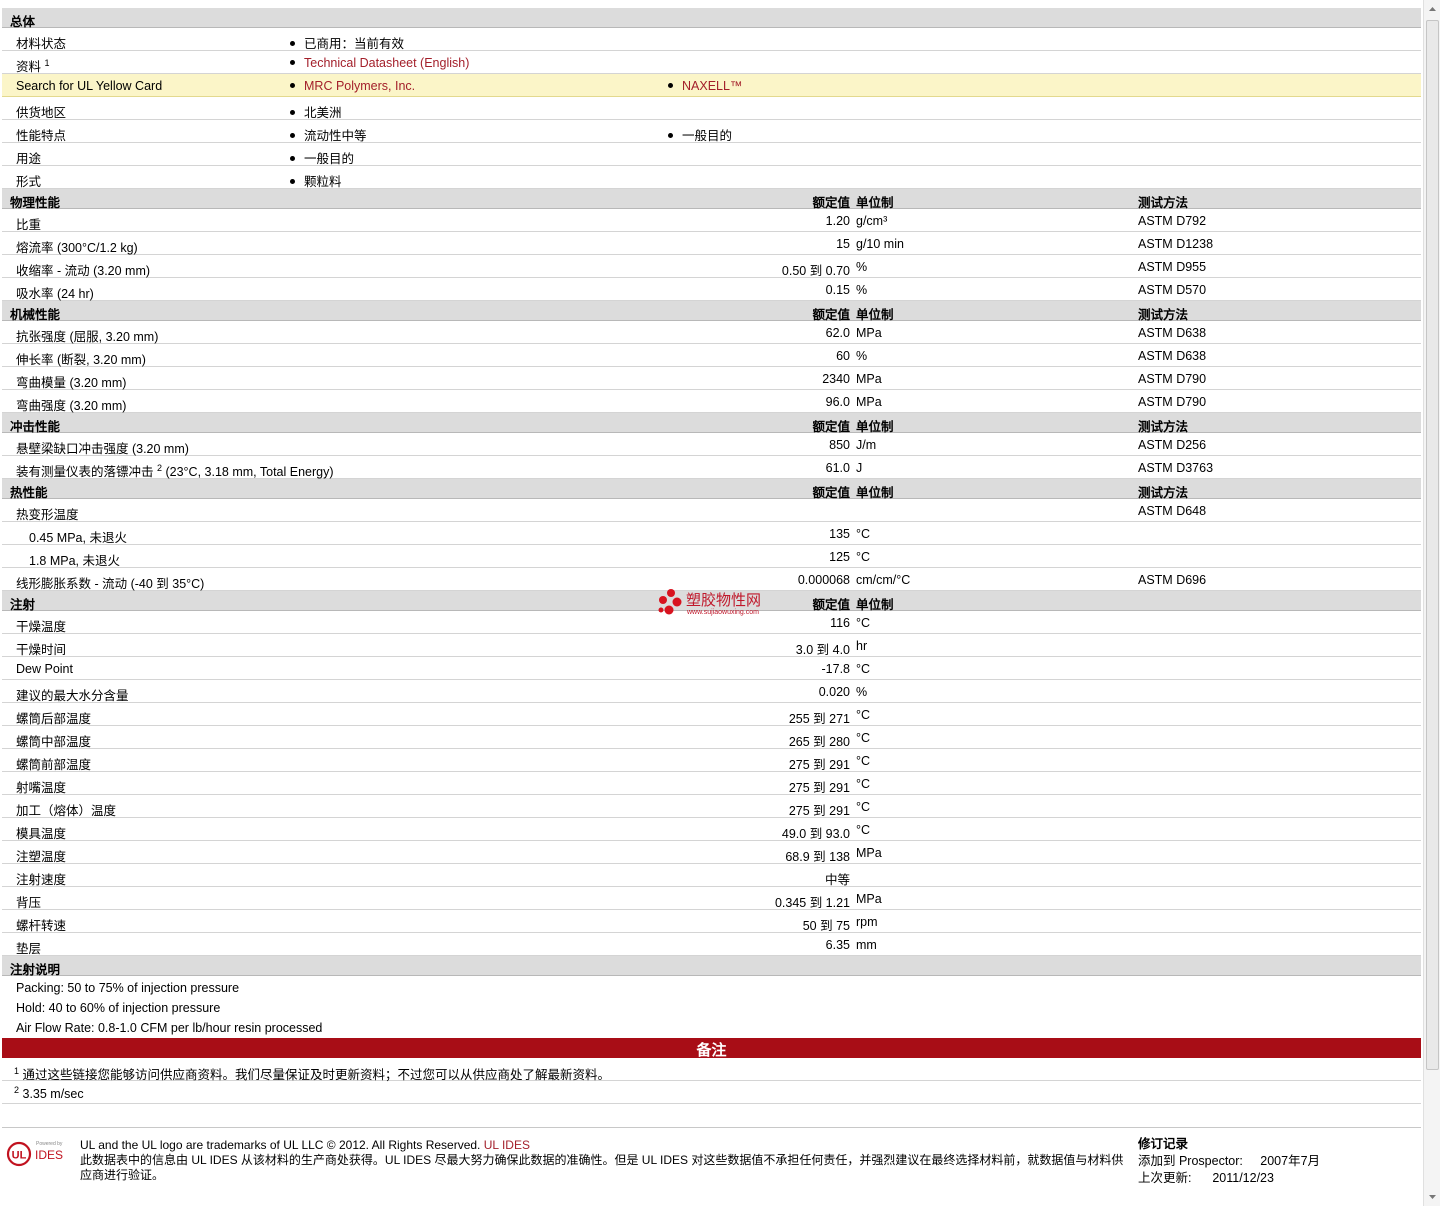 The image size is (1440, 1206). I want to click on property-label: 热变形温度, so click(47, 515).